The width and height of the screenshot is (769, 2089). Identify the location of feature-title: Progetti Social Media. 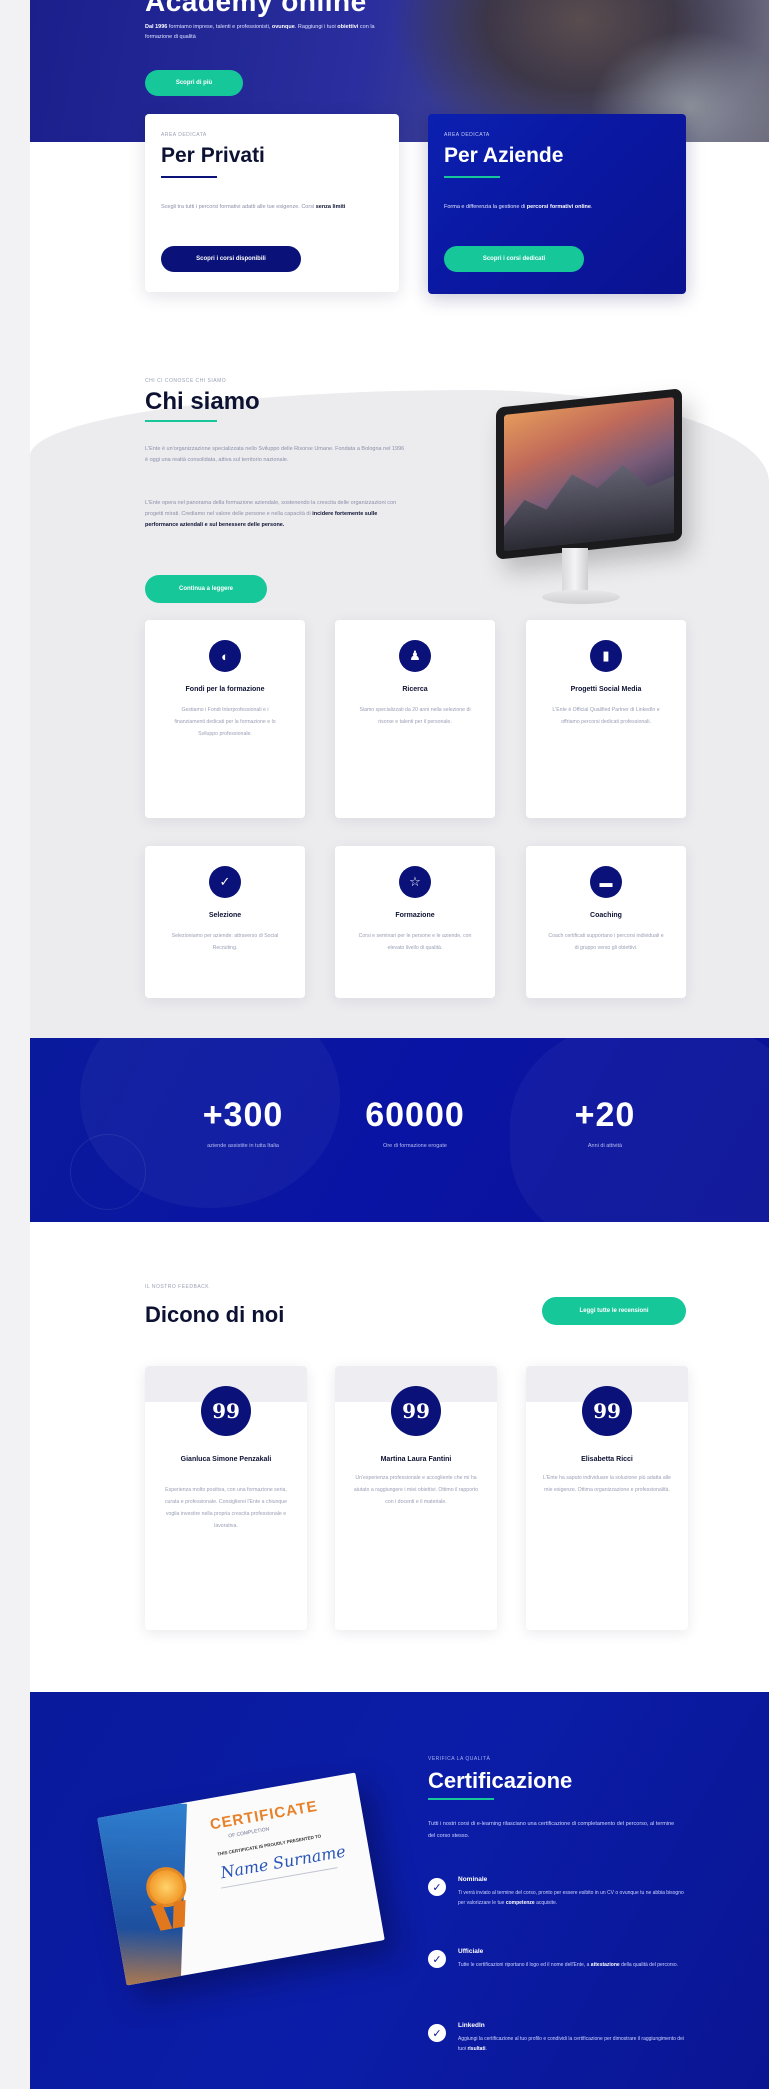
(606, 689).